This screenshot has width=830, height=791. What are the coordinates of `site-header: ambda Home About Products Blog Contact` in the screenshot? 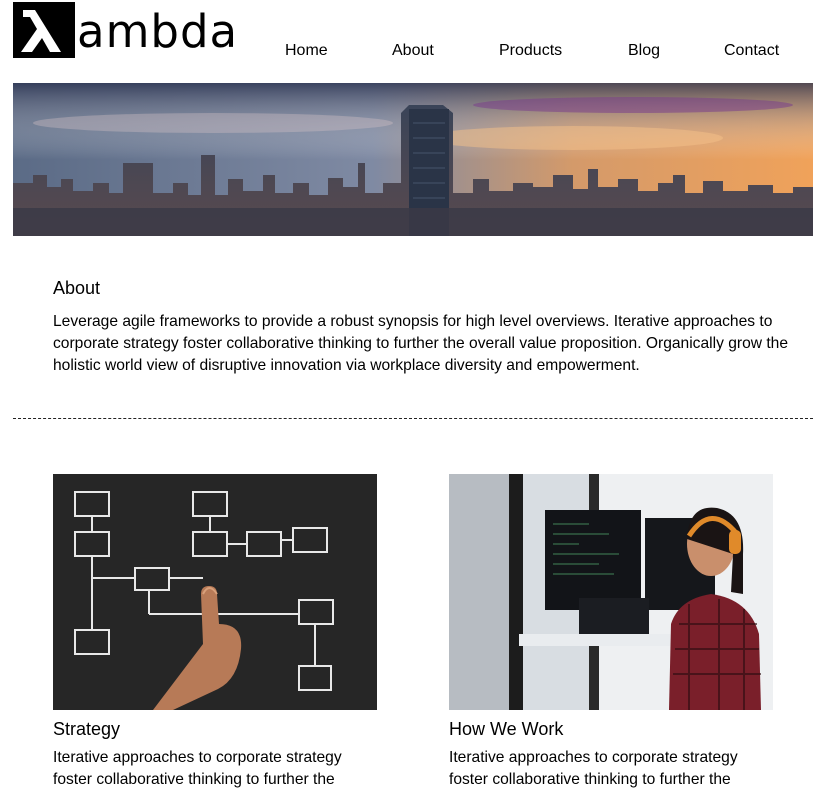 It's located at (415, 40).